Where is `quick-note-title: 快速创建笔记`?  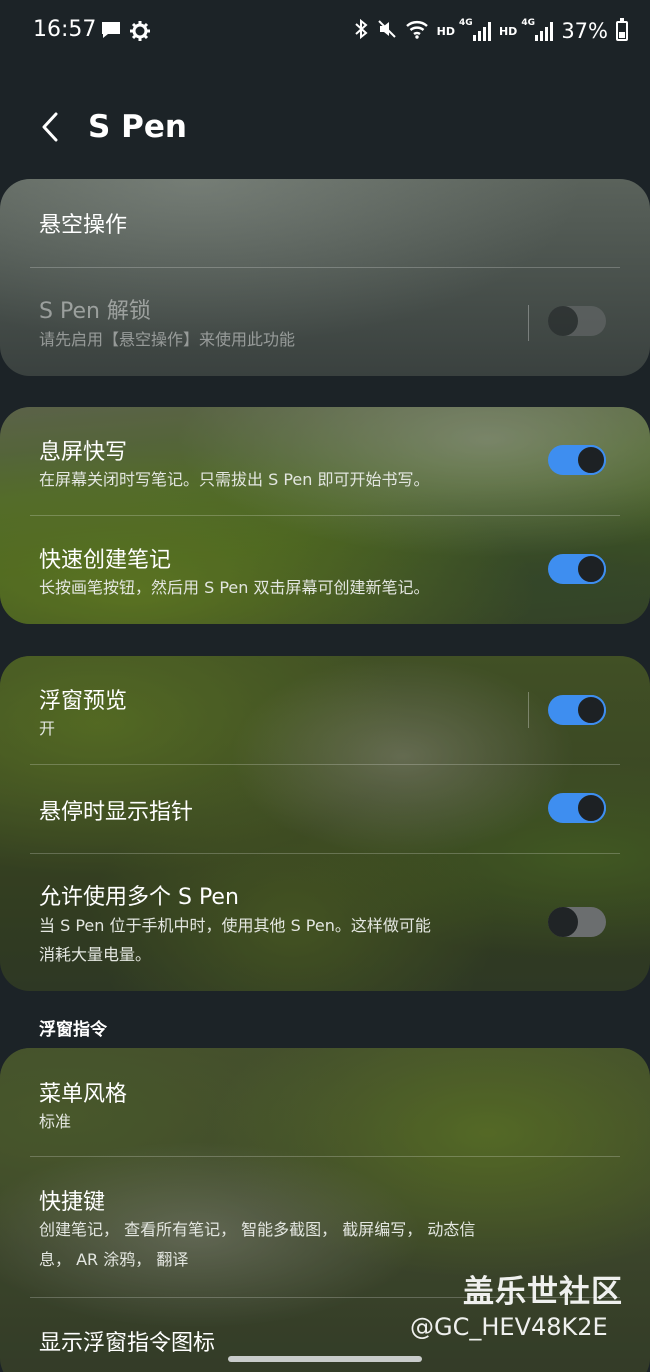
quick-note-title: 快速创建笔记 is located at coordinates (105, 560).